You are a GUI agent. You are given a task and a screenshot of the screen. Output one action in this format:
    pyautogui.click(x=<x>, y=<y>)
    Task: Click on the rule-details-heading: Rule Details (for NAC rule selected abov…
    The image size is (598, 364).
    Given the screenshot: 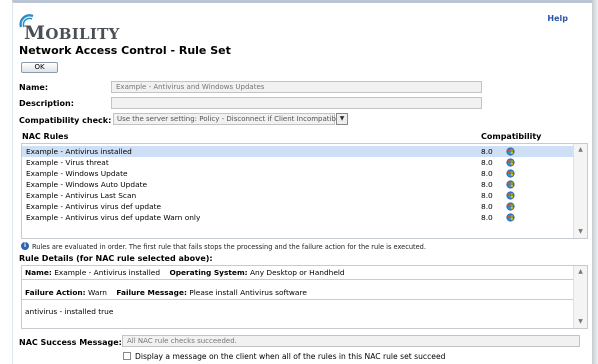 What is the action you would take?
    pyautogui.click(x=116, y=258)
    